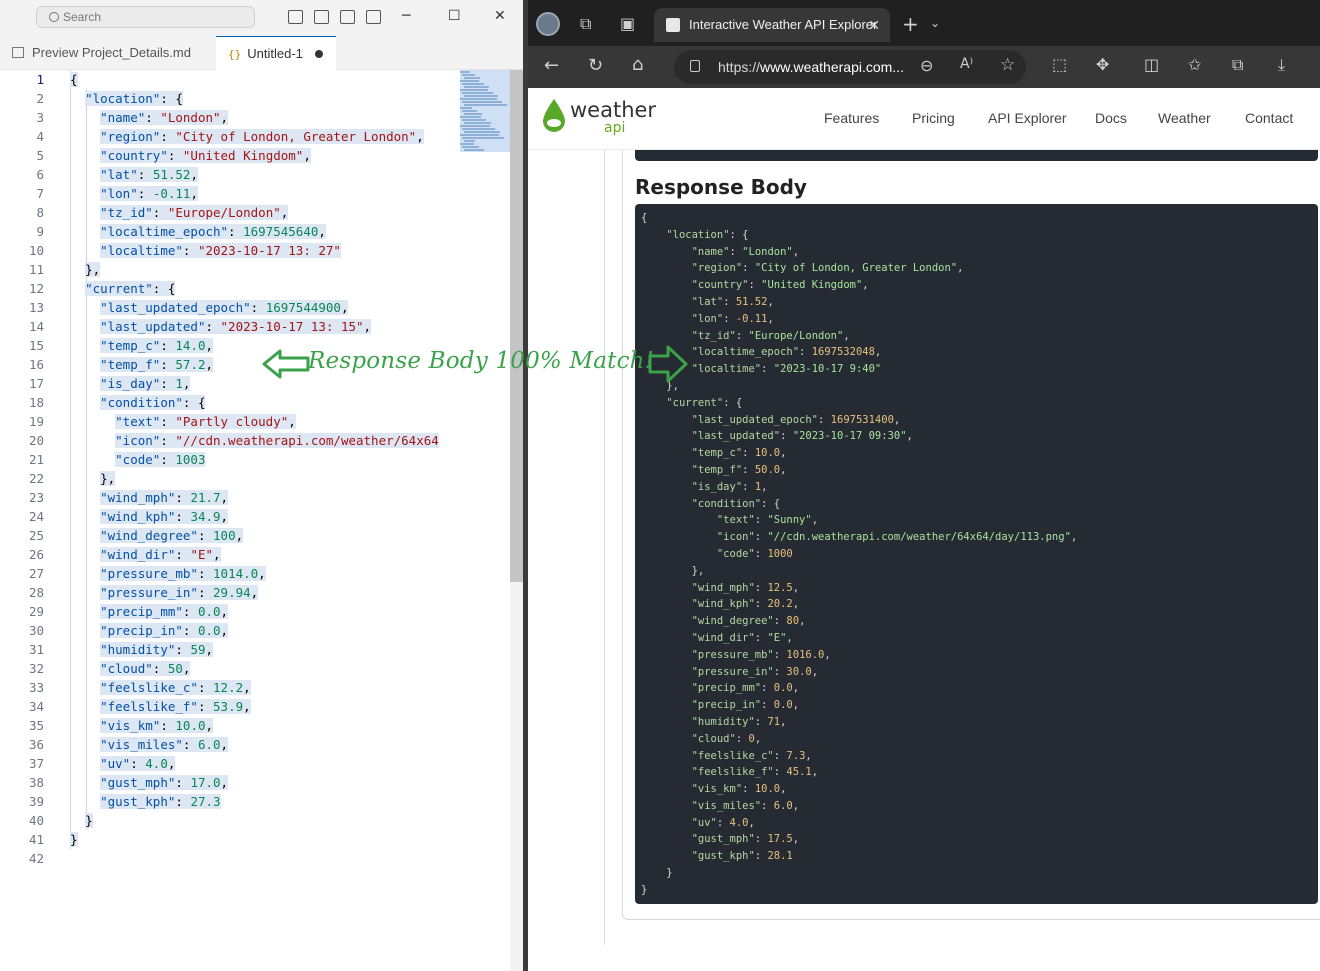 The height and width of the screenshot is (971, 1320). Describe the element at coordinates (742, 856) in the screenshot. I see `response-line: "gust_kph": 28.1` at that location.